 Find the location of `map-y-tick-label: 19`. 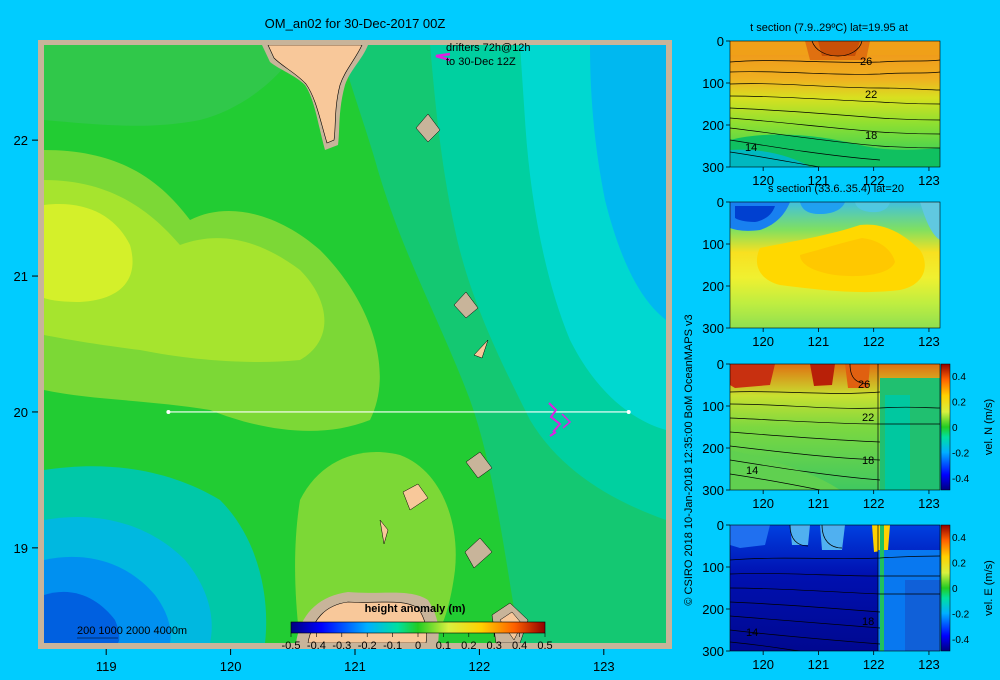

map-y-tick-label: 19 is located at coordinates (21, 548).